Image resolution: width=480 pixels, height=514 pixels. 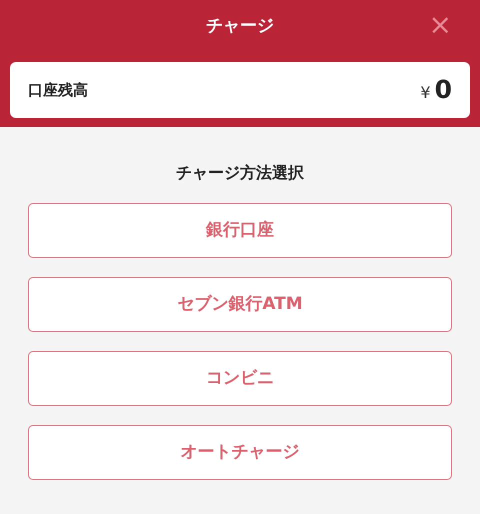 I want to click on close-button: ×, so click(x=440, y=25).